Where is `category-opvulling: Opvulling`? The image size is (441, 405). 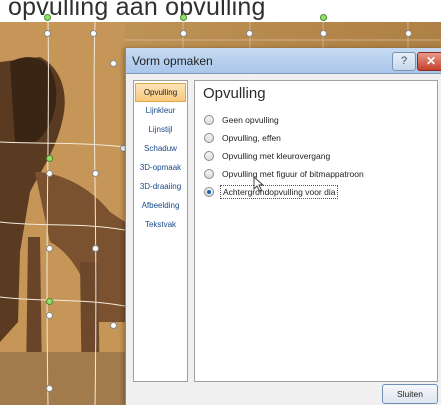
category-opvulling: Opvulling is located at coordinates (160, 92).